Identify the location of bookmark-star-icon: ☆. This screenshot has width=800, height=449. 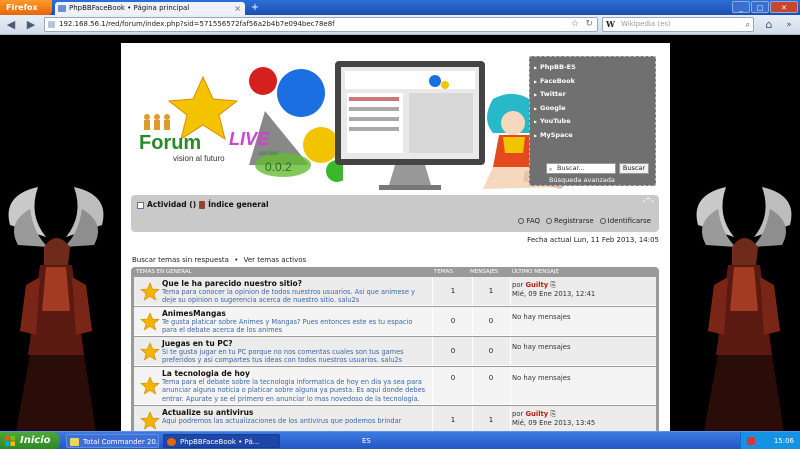
(575, 24).